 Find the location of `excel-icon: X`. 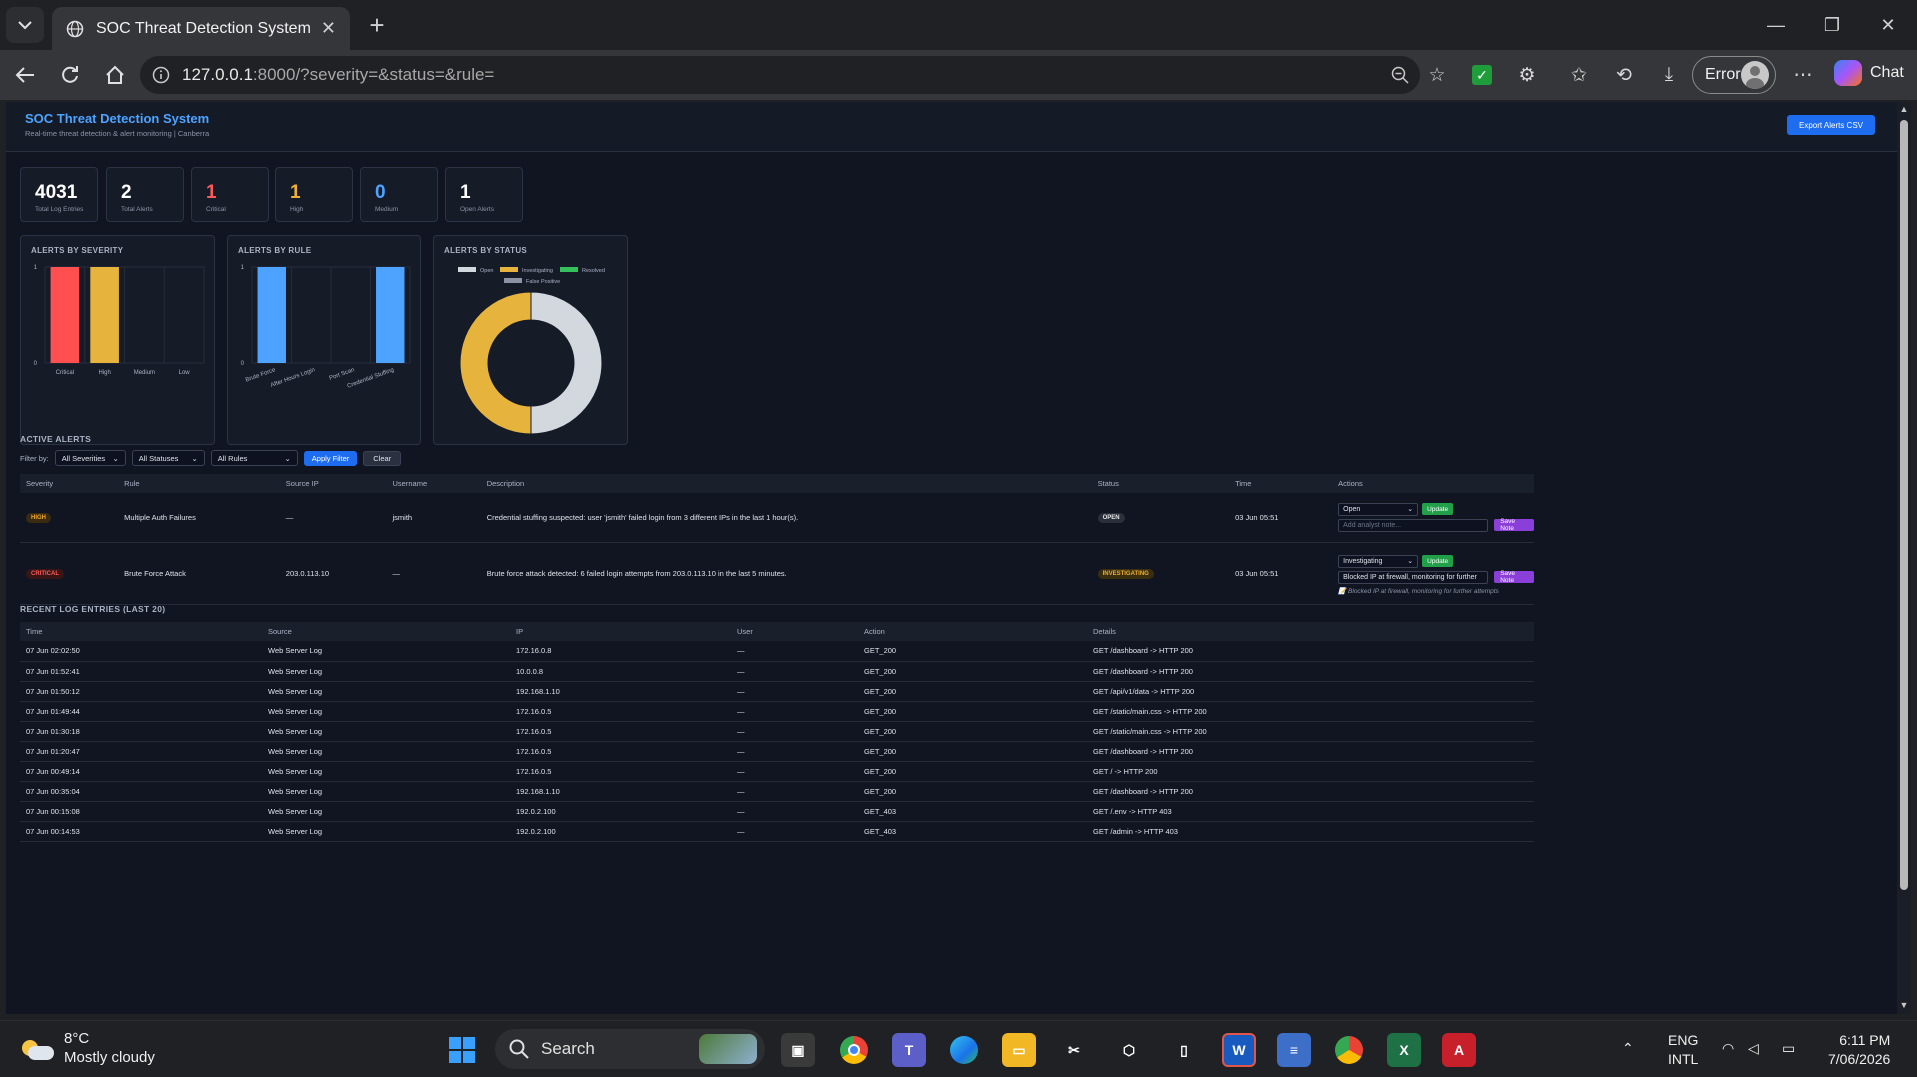

excel-icon: X is located at coordinates (1404, 1050).